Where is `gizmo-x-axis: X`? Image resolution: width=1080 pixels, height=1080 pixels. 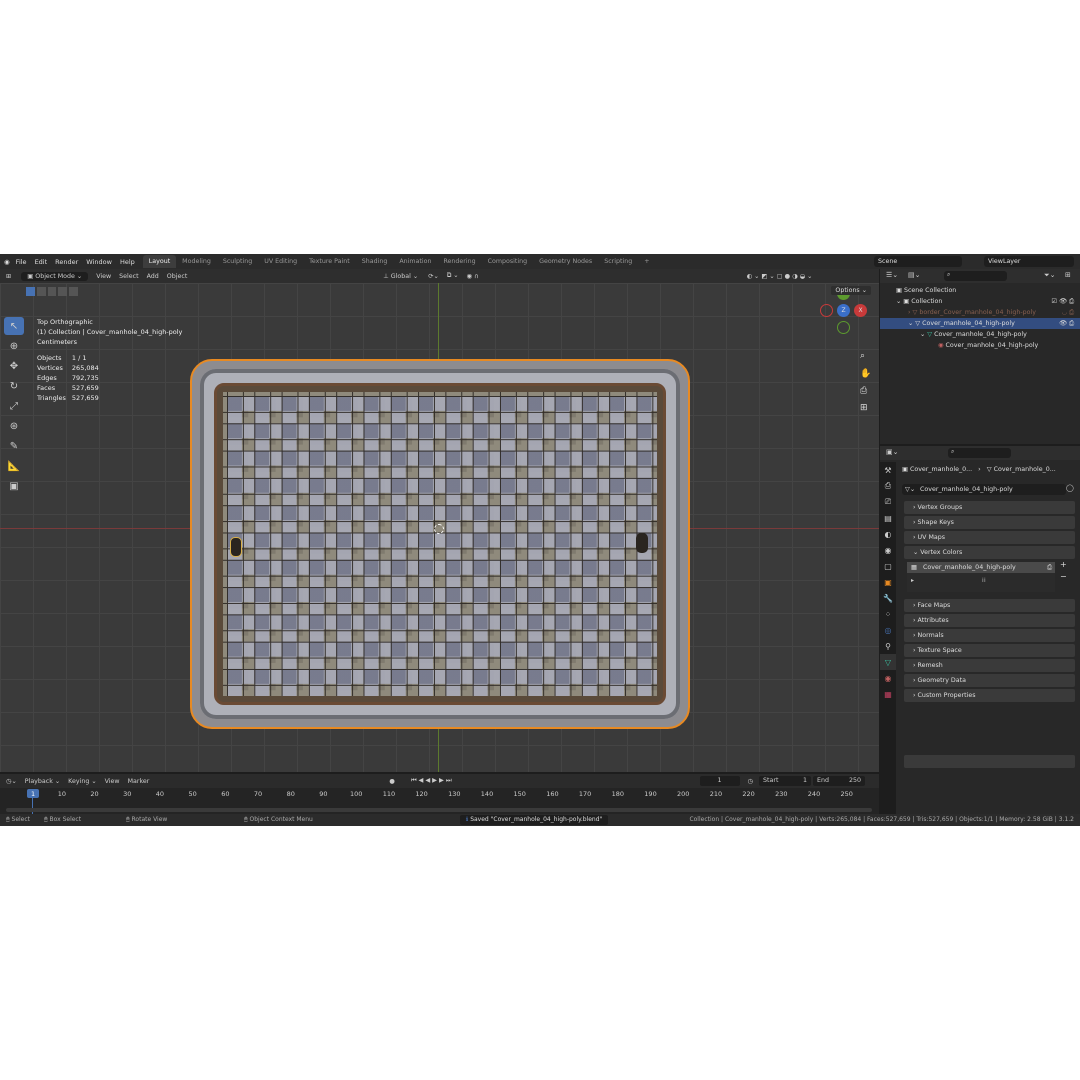
gizmo-x-axis: X is located at coordinates (860, 310).